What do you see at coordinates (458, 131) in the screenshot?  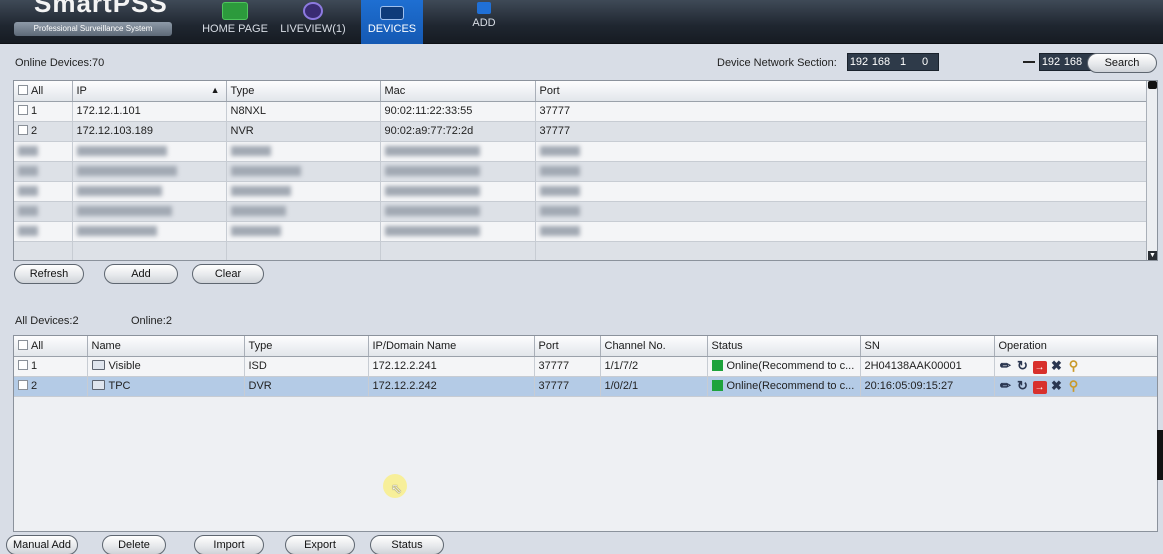 I see `cell-mac: 90:02:a9:77:72:2d` at bounding box center [458, 131].